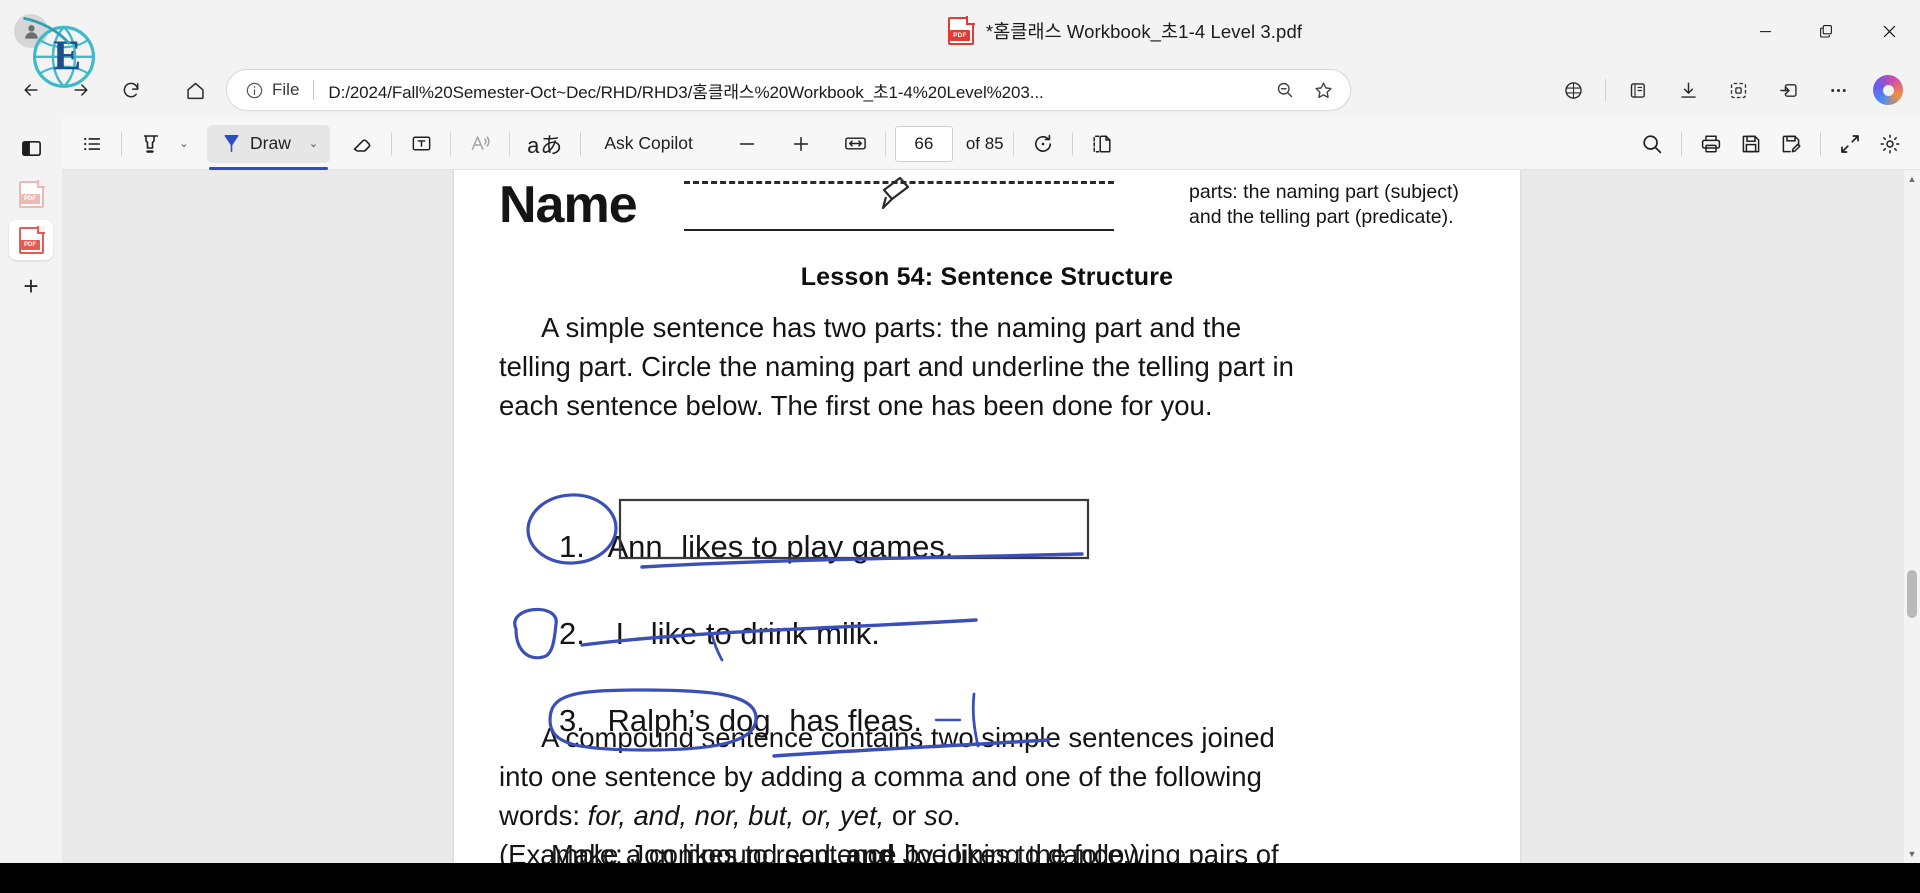 The image size is (1920, 893). Describe the element at coordinates (1912, 516) in the screenshot. I see `vertical-scrollbar: ▲ ▼` at that location.